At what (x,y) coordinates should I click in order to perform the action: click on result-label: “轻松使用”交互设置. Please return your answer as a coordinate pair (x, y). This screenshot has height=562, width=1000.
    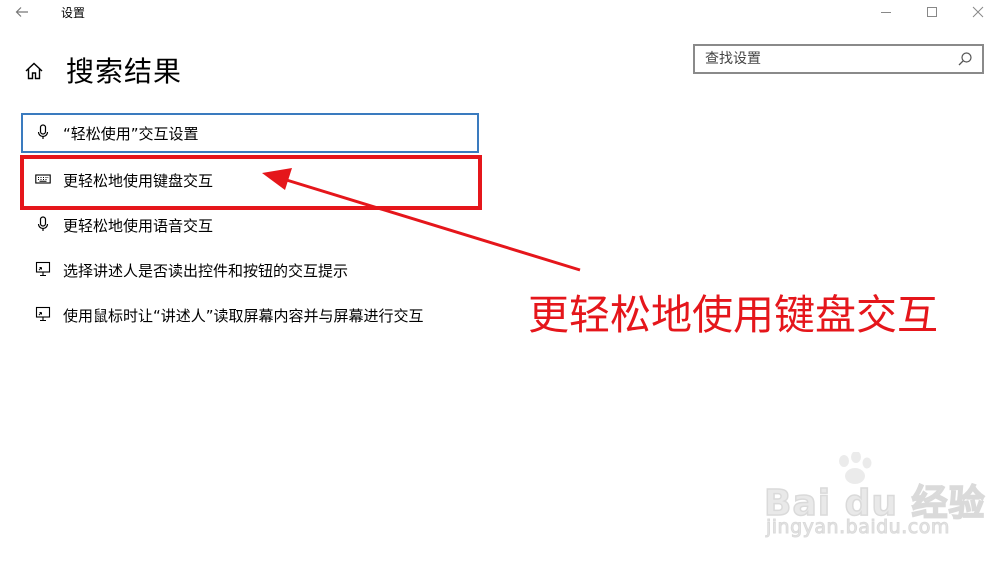
    Looking at the image, I should click on (131, 134).